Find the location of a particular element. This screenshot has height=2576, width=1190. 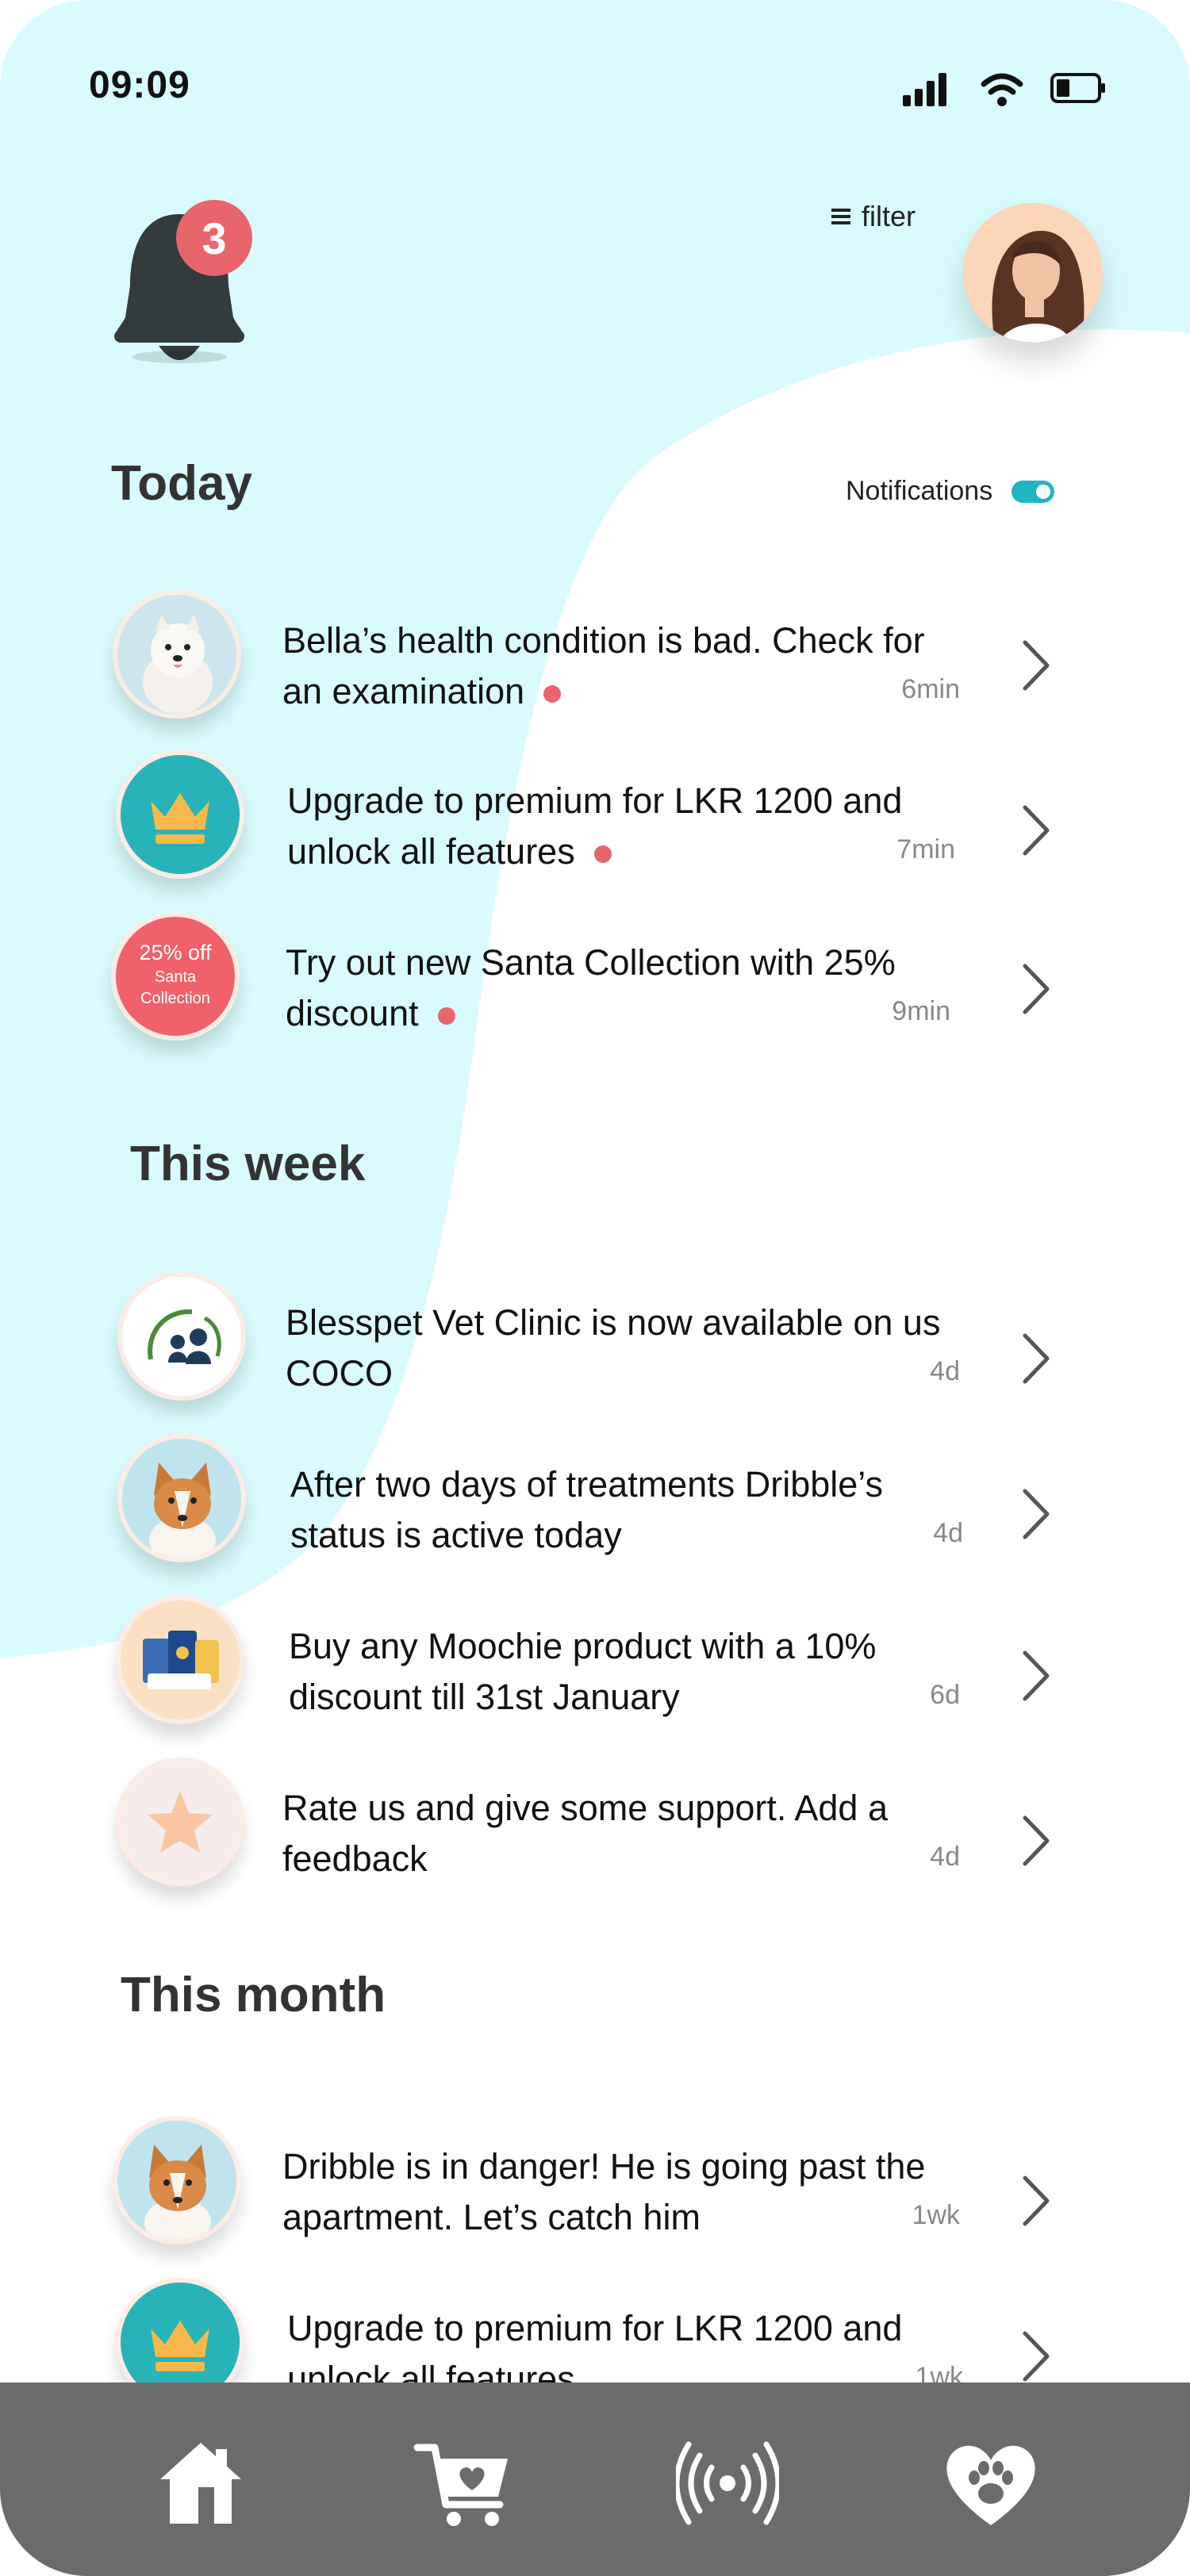

home-icon is located at coordinates (200, 2484).